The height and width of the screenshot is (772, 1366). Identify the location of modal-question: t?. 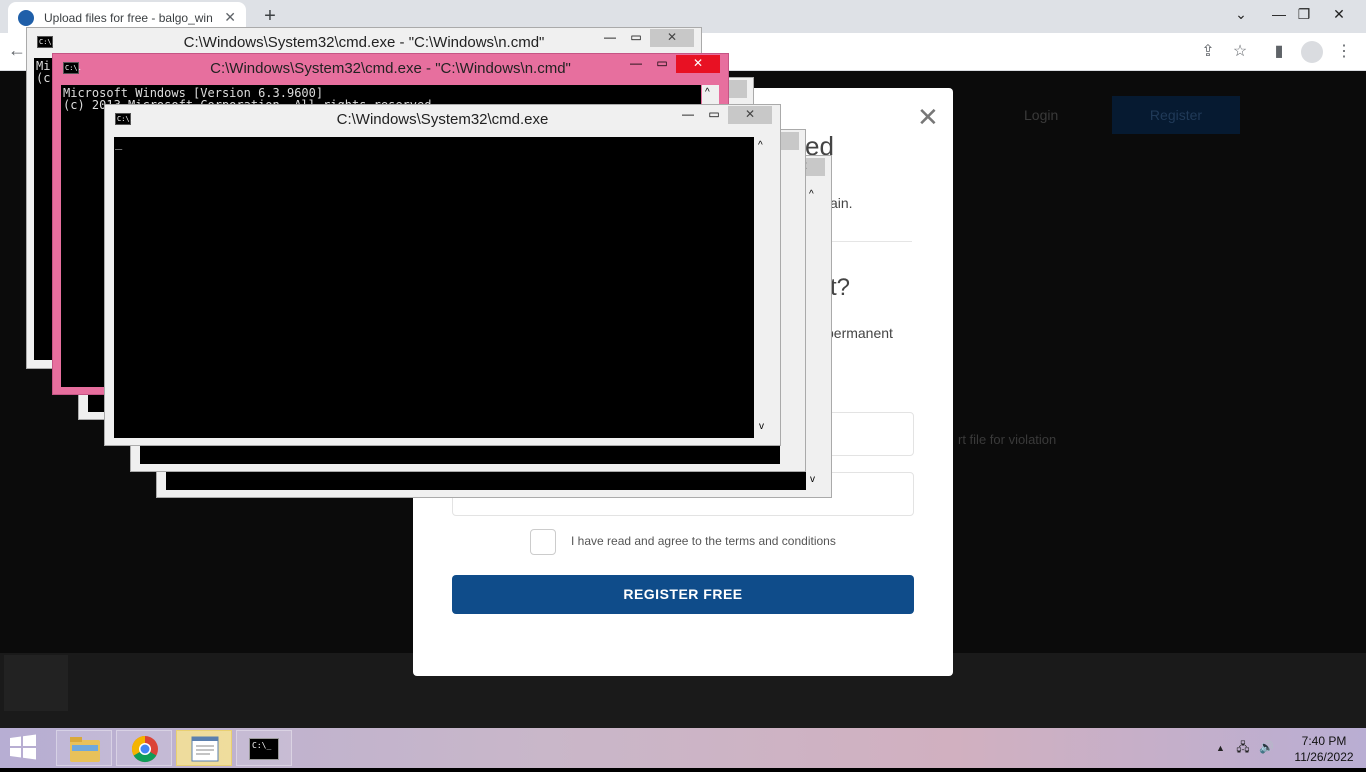
(840, 287).